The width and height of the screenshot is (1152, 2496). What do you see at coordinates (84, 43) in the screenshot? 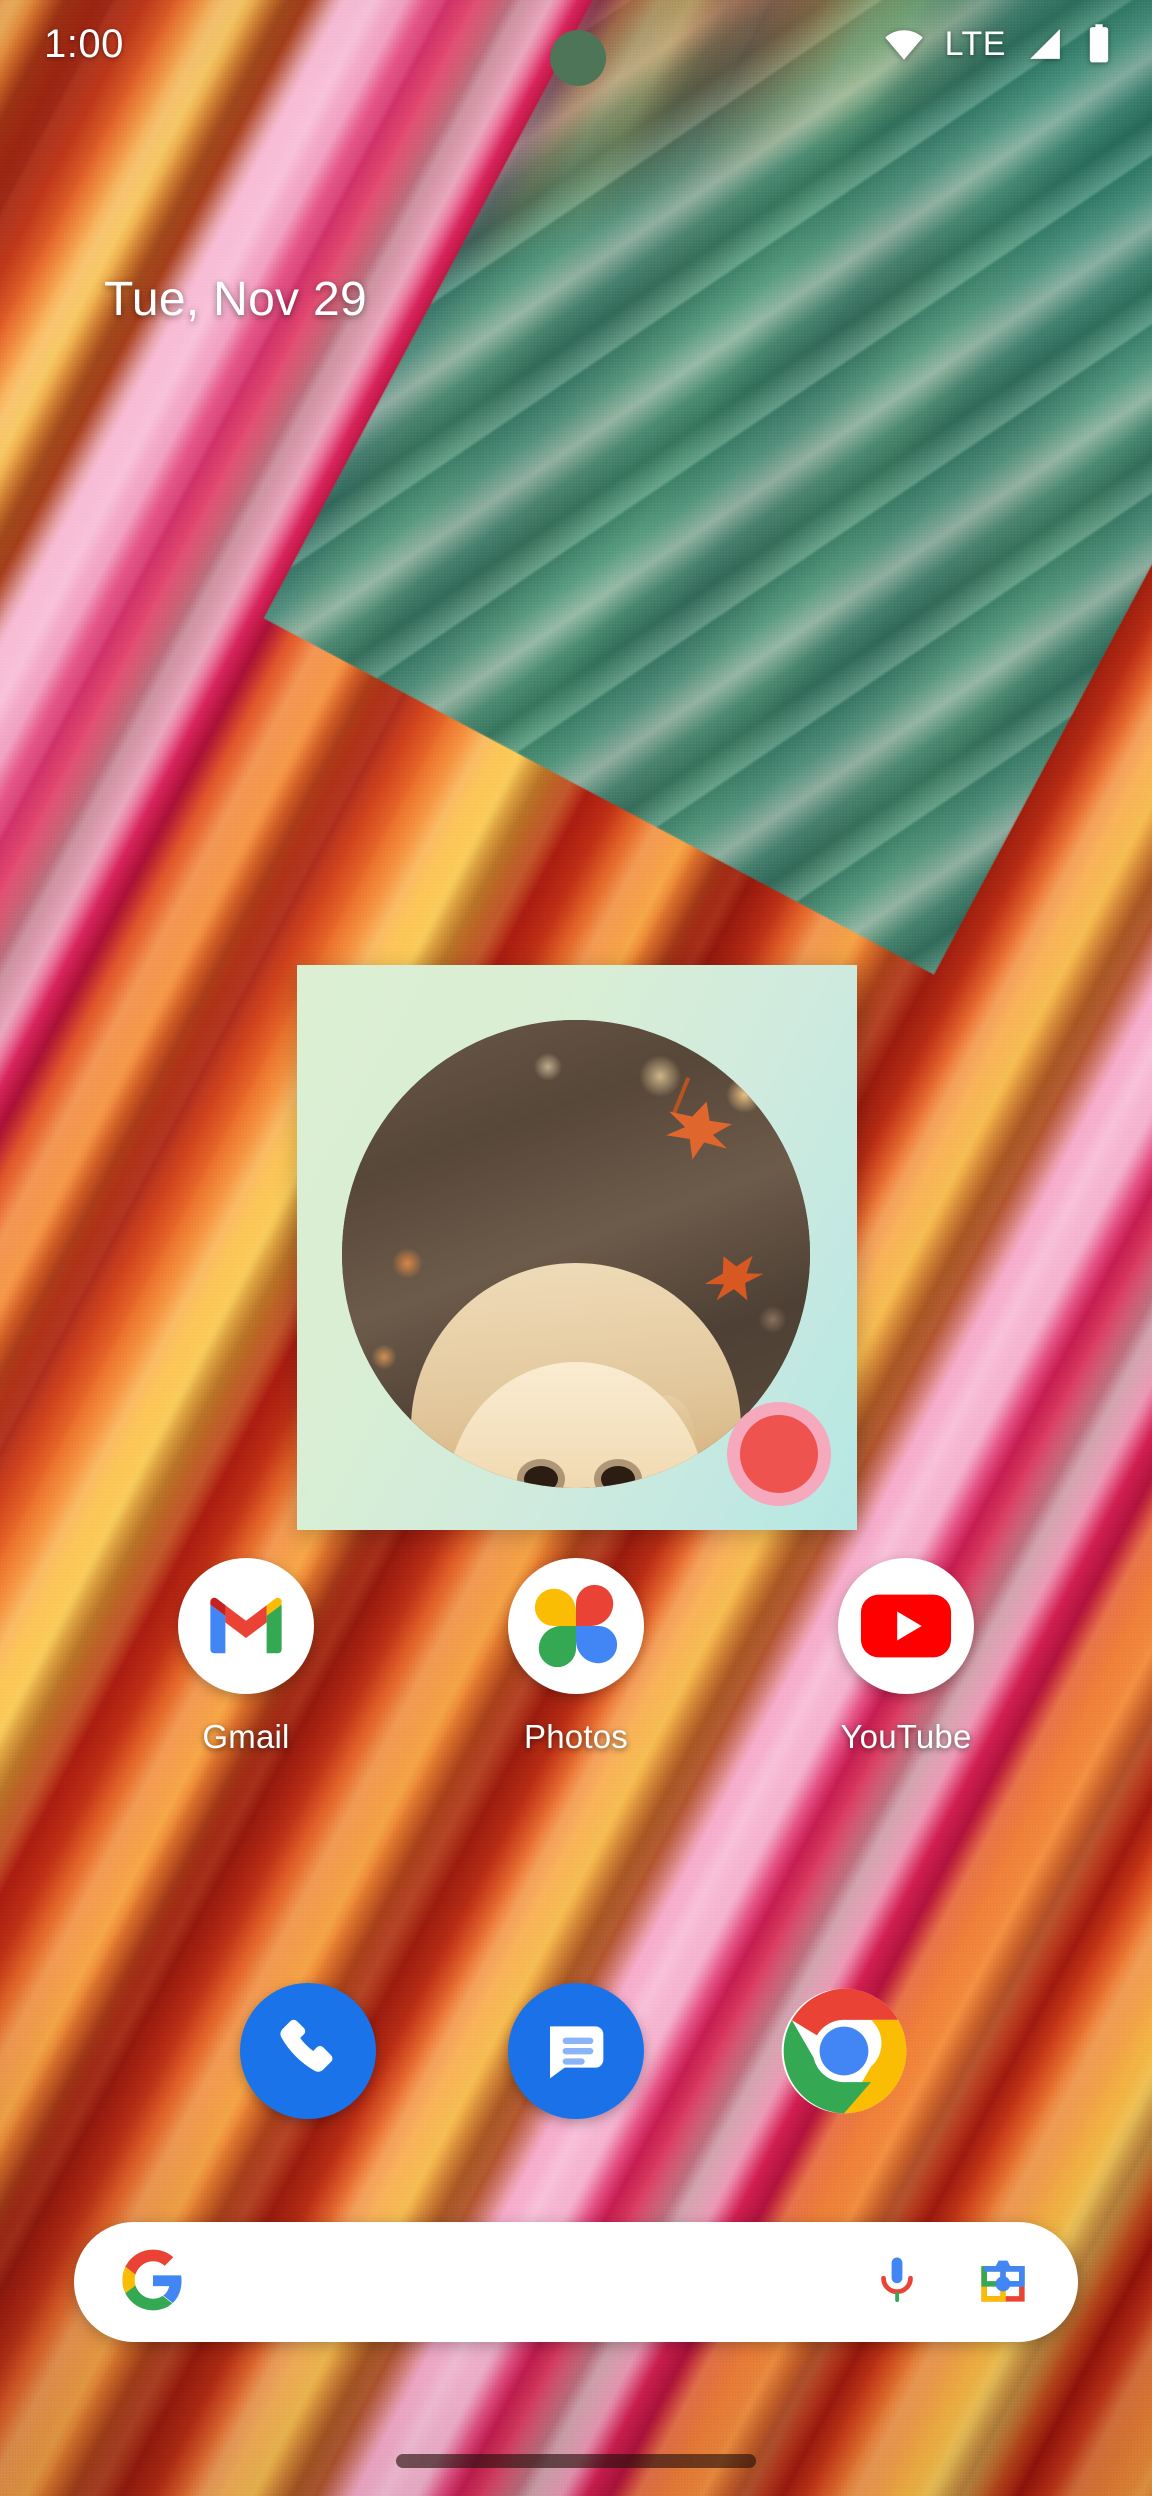
I see `status-bar-clock: 1:00` at bounding box center [84, 43].